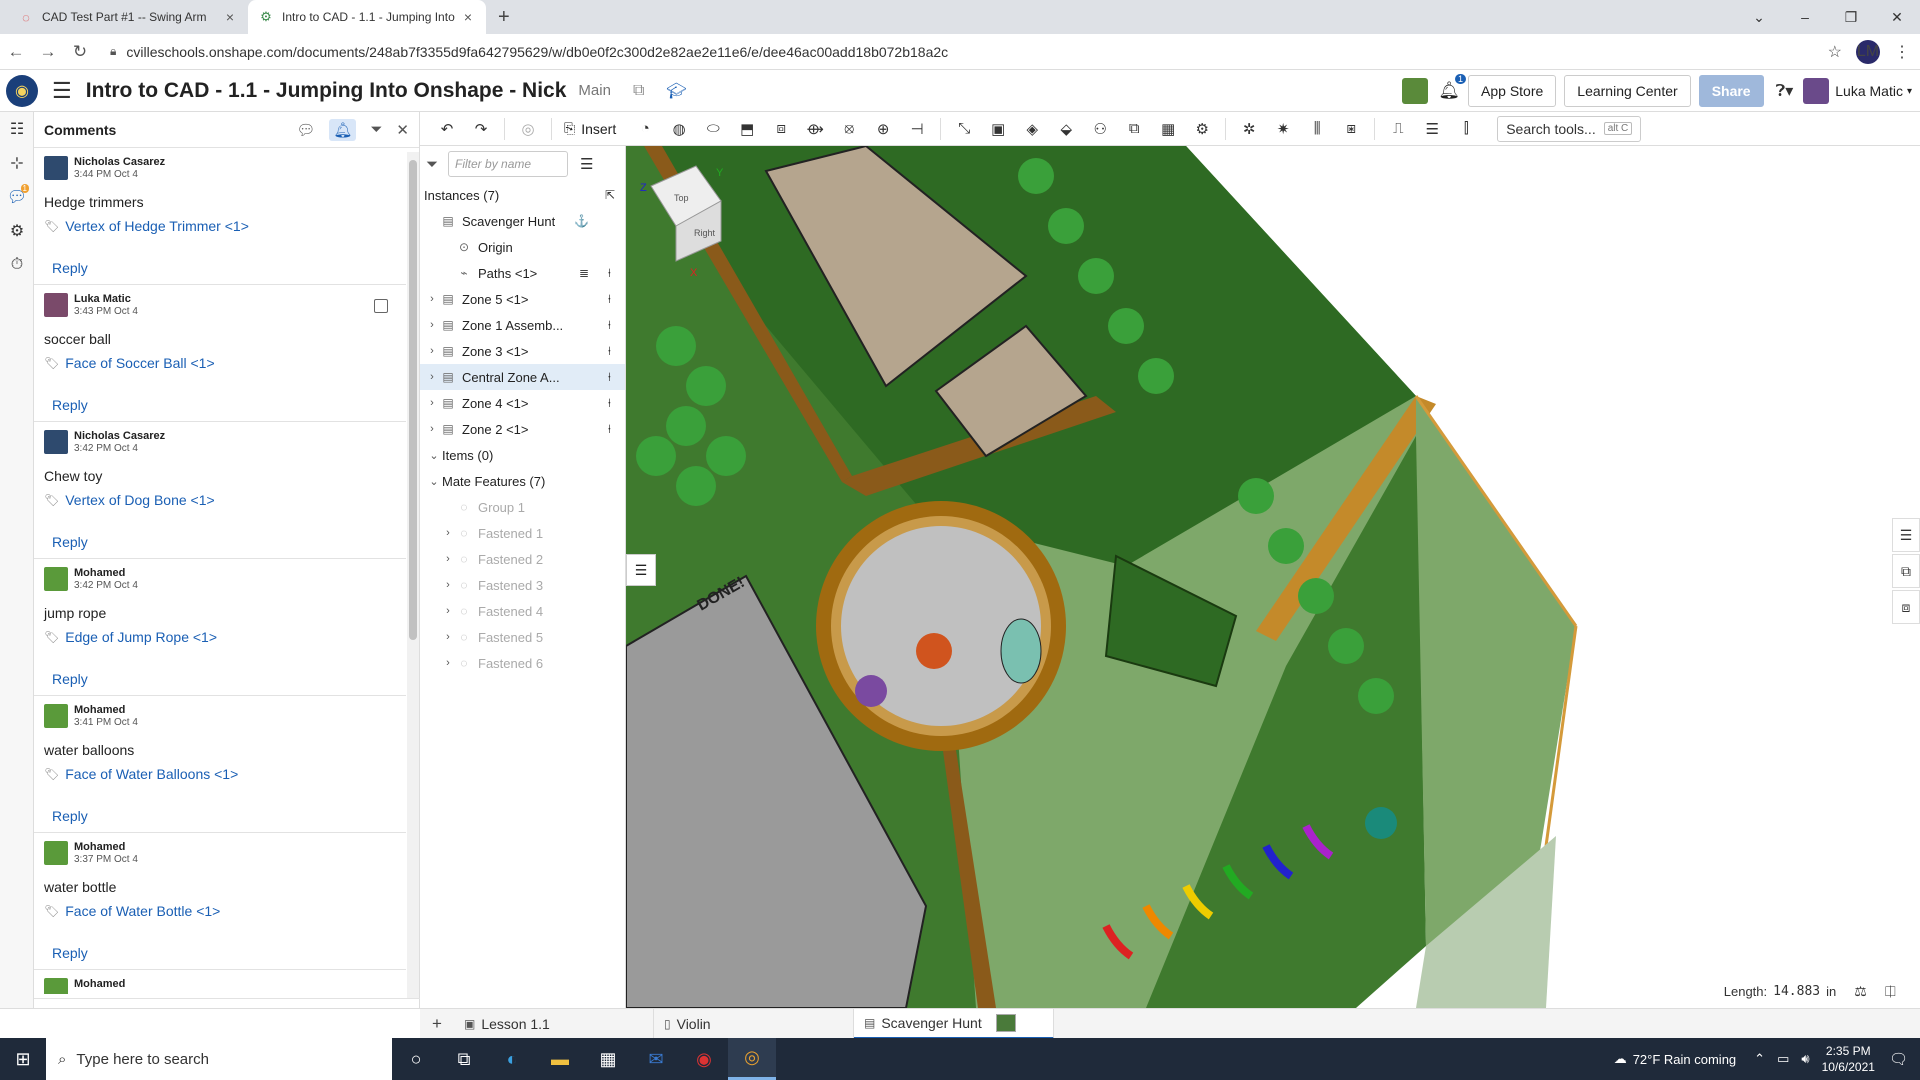 This screenshot has width=1920, height=1080. I want to click on parallel-mate-icon: ⊕, so click(883, 129).